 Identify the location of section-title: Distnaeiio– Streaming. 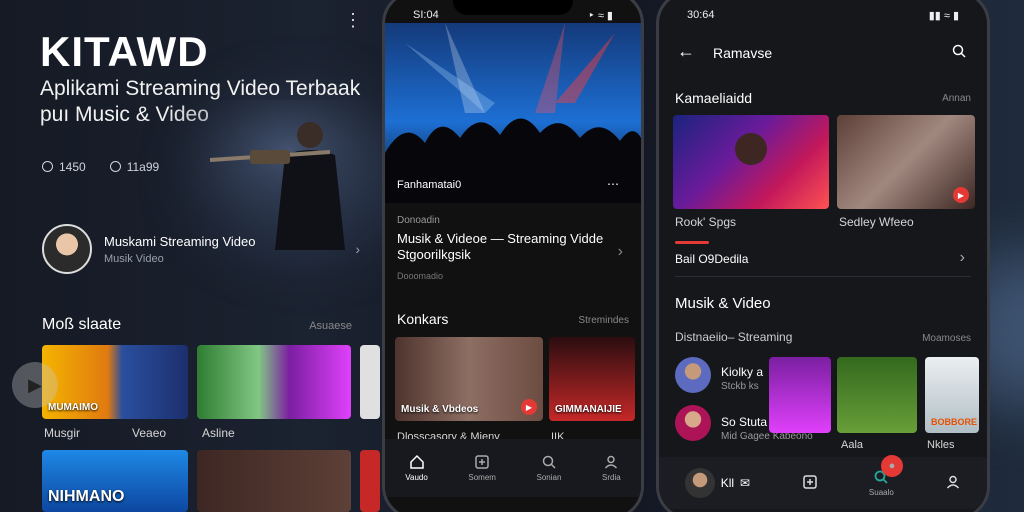
(734, 337).